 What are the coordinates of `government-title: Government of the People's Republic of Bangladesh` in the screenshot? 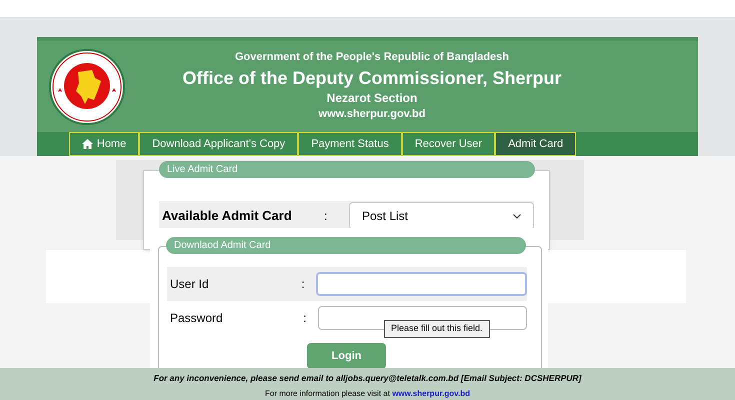 It's located at (372, 58).